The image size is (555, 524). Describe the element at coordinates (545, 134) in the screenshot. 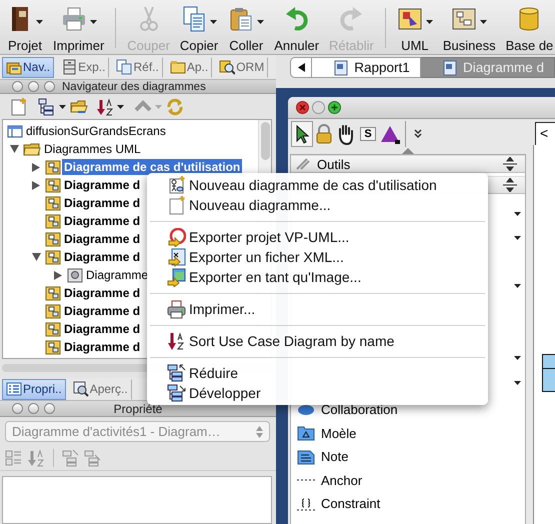

I see `input-field: <` at that location.